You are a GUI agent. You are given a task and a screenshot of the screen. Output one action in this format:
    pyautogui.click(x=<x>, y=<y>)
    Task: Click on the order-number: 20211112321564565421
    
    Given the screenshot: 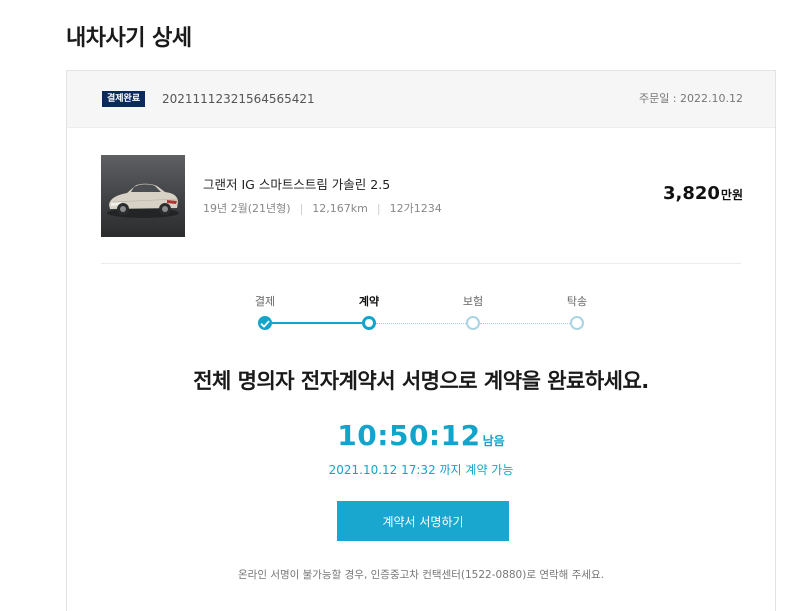 What is the action you would take?
    pyautogui.click(x=238, y=99)
    